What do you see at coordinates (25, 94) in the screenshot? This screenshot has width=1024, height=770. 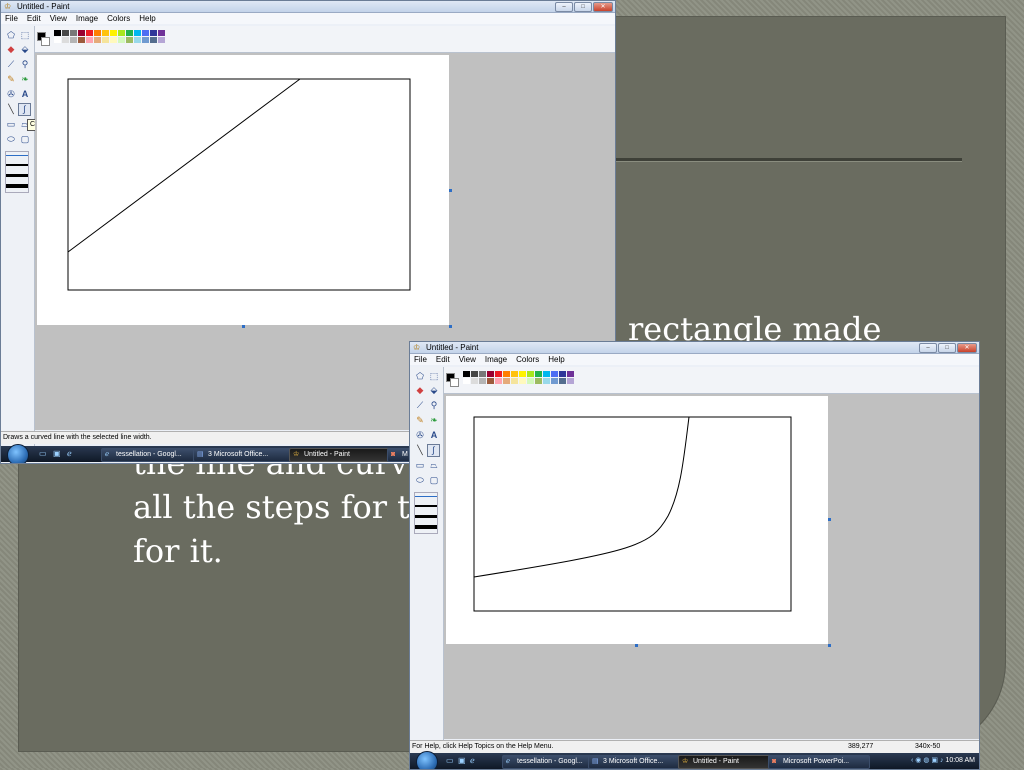 I see `text-icon: A` at bounding box center [25, 94].